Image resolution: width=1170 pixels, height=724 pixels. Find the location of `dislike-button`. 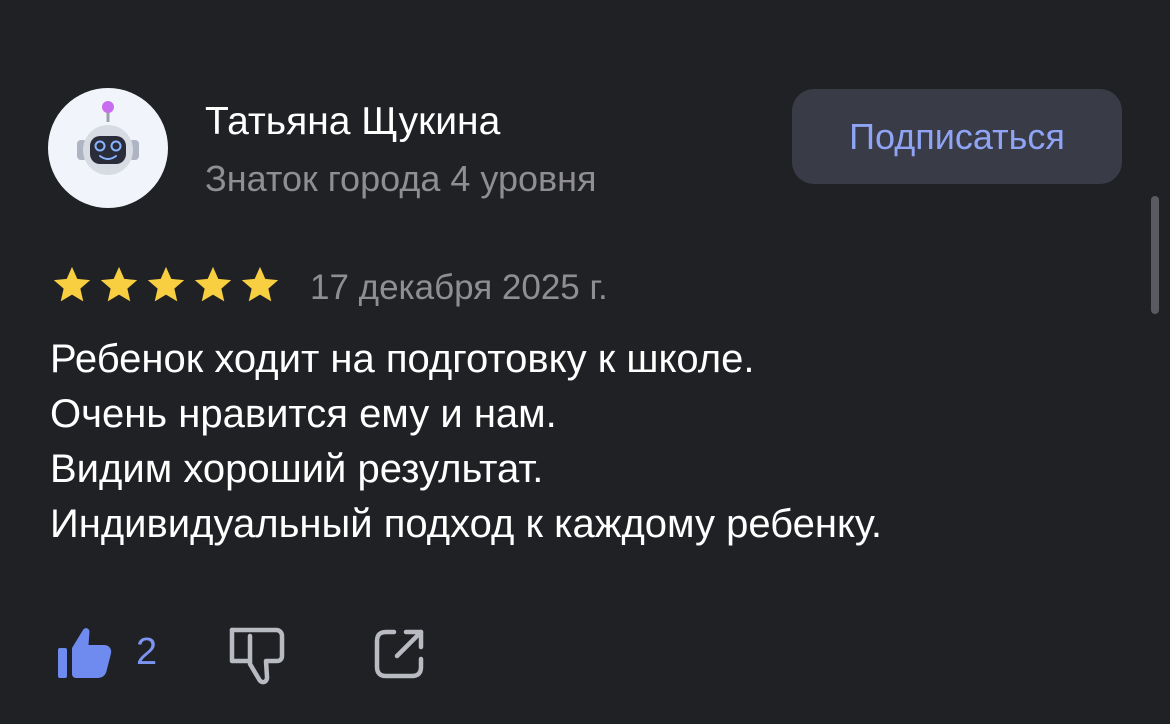

dislike-button is located at coordinates (258, 656).